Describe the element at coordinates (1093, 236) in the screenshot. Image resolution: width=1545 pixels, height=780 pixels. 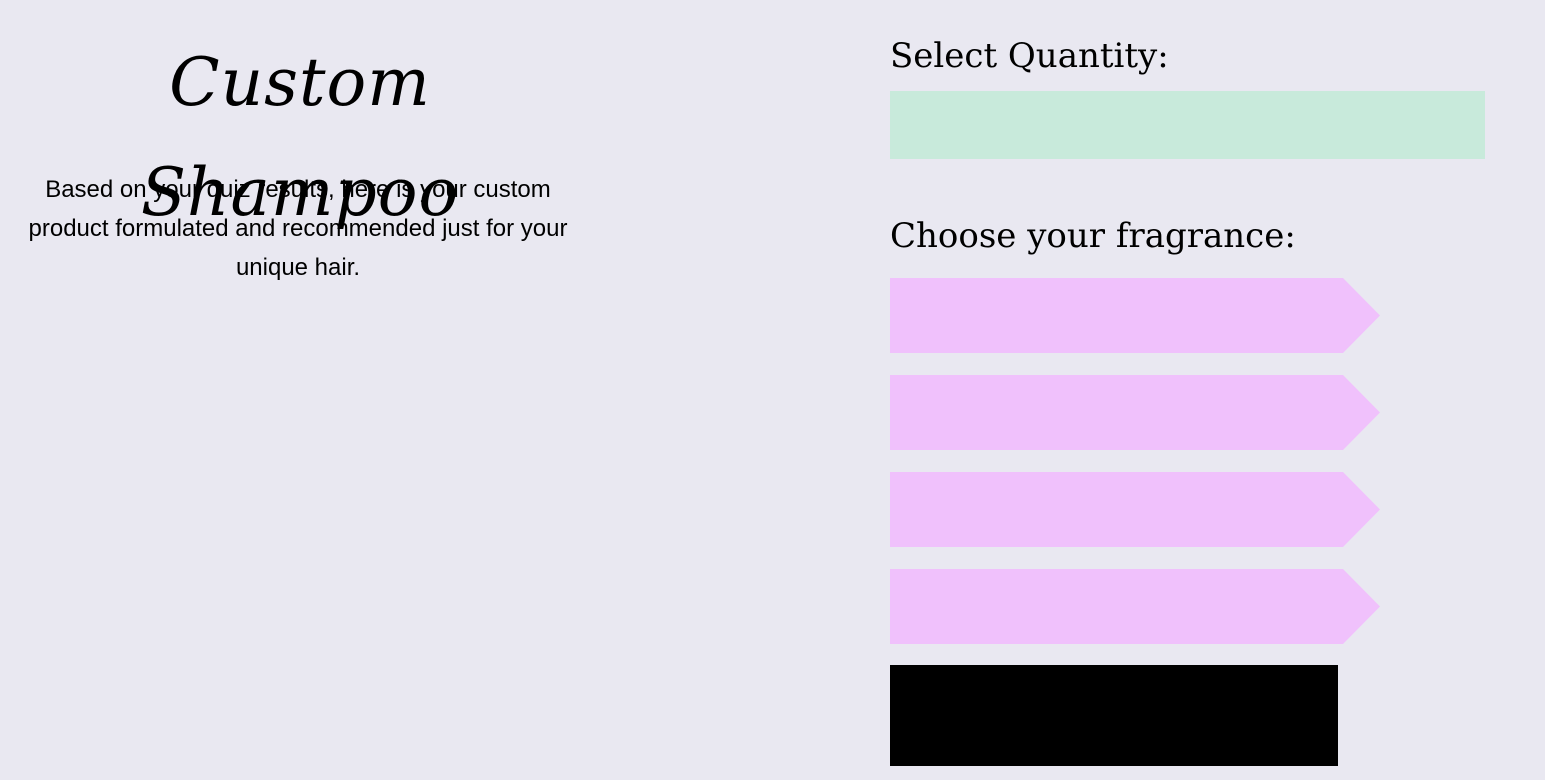
I see `fragrance-label: Choose your fragrance:` at that location.